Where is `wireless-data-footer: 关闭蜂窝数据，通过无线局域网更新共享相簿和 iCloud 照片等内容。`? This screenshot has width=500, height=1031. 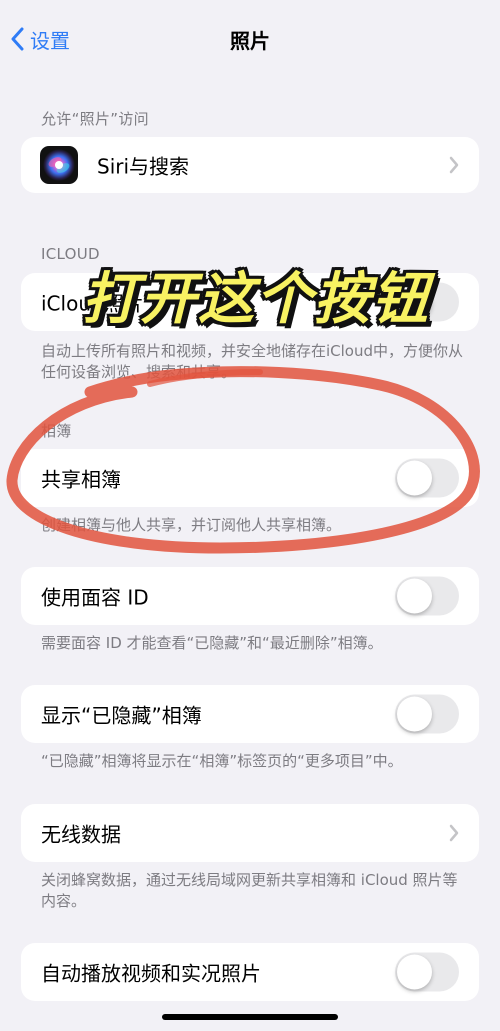
wireless-data-footer: 关闭蜂窝数据，通过无线局域网更新共享相簿和 iCloud 照片等内容。 is located at coordinates (249, 890).